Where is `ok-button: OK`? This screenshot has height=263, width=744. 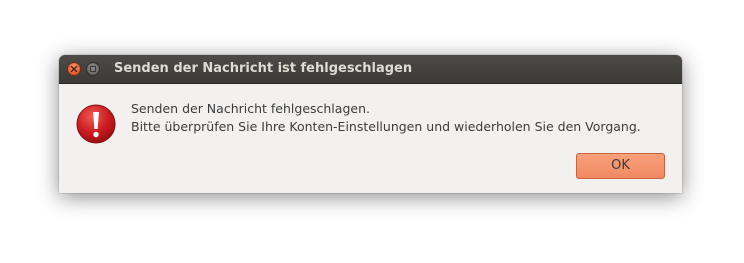 ok-button: OK is located at coordinates (620, 166).